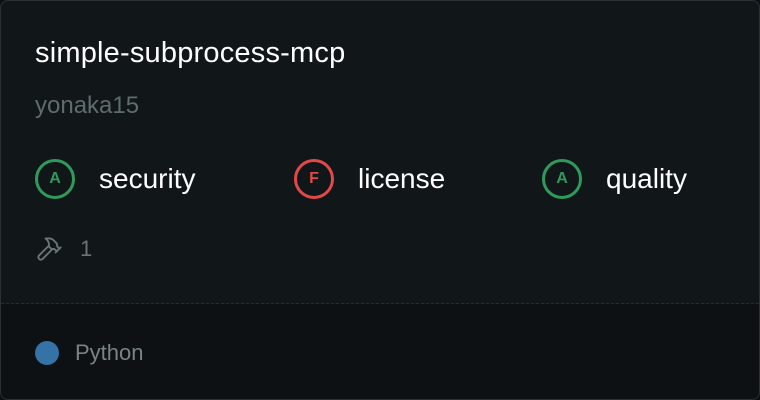  Describe the element at coordinates (86, 248) in the screenshot. I see `tools-count: 1` at that location.